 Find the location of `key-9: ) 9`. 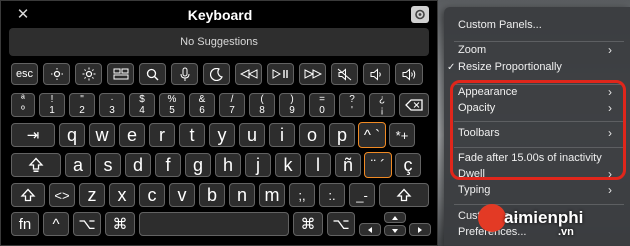

key-9: ) 9 is located at coordinates (292, 105).